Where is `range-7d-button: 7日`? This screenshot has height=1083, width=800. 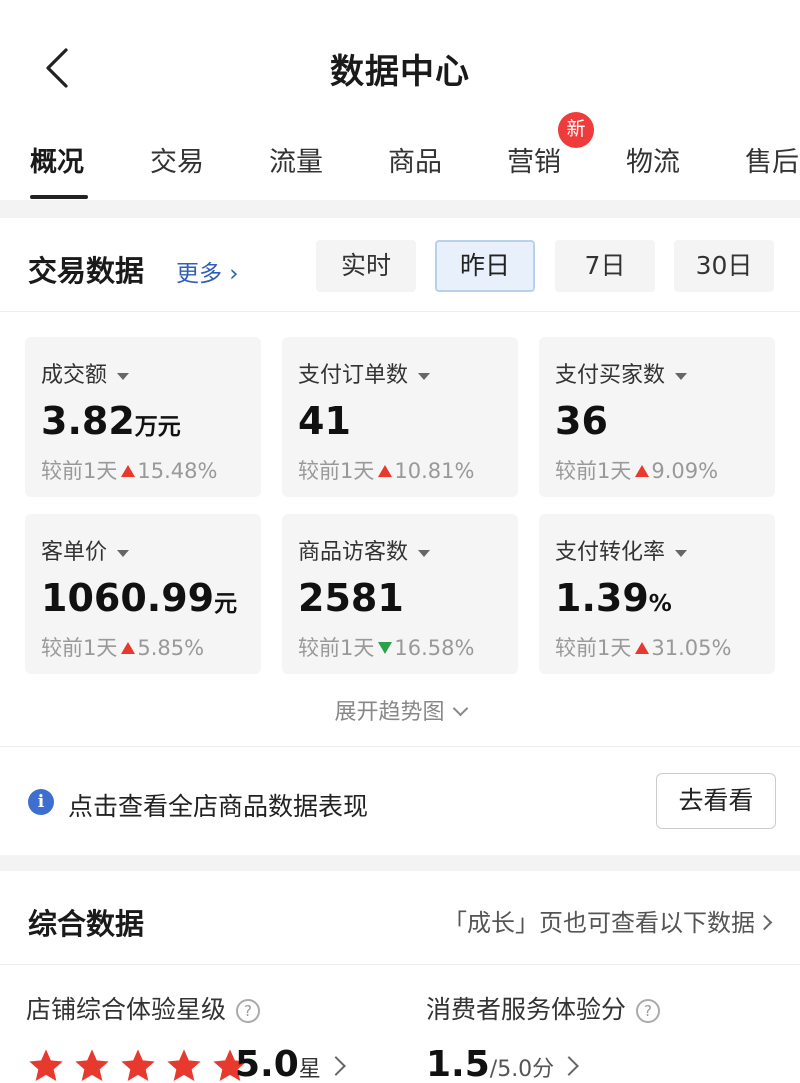 range-7d-button: 7日 is located at coordinates (605, 266).